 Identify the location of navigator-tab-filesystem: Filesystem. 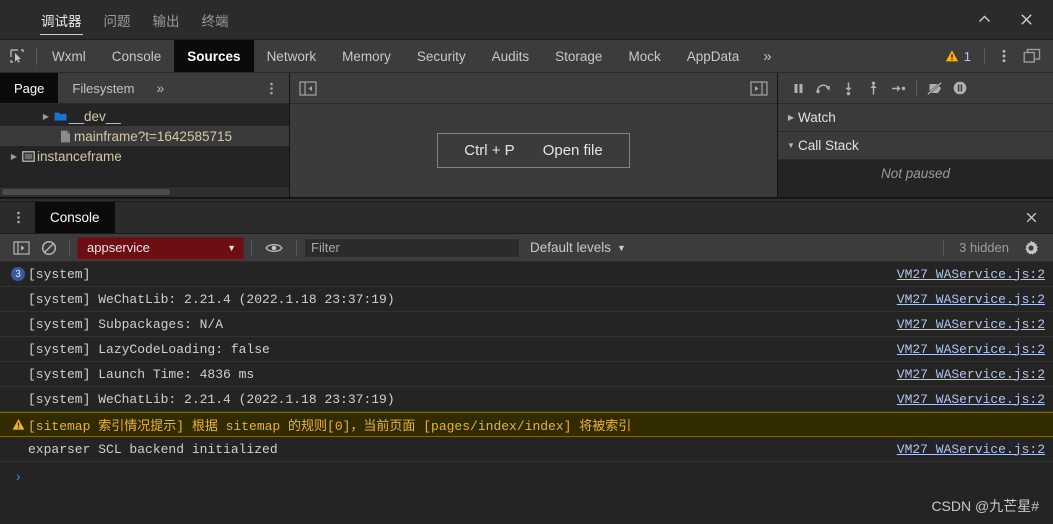
(103, 88).